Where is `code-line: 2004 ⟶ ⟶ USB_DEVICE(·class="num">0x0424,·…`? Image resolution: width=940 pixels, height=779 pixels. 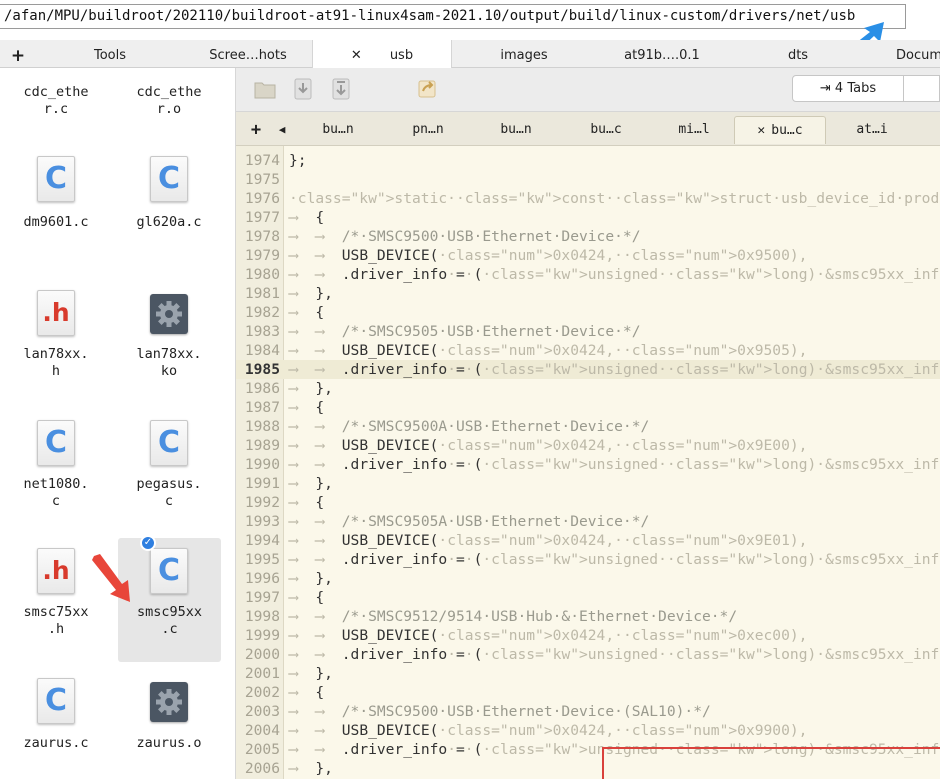
code-line: 2004 ⟶ ⟶ USB_DEVICE(·class="num">0x0424,·… is located at coordinates (588, 730).